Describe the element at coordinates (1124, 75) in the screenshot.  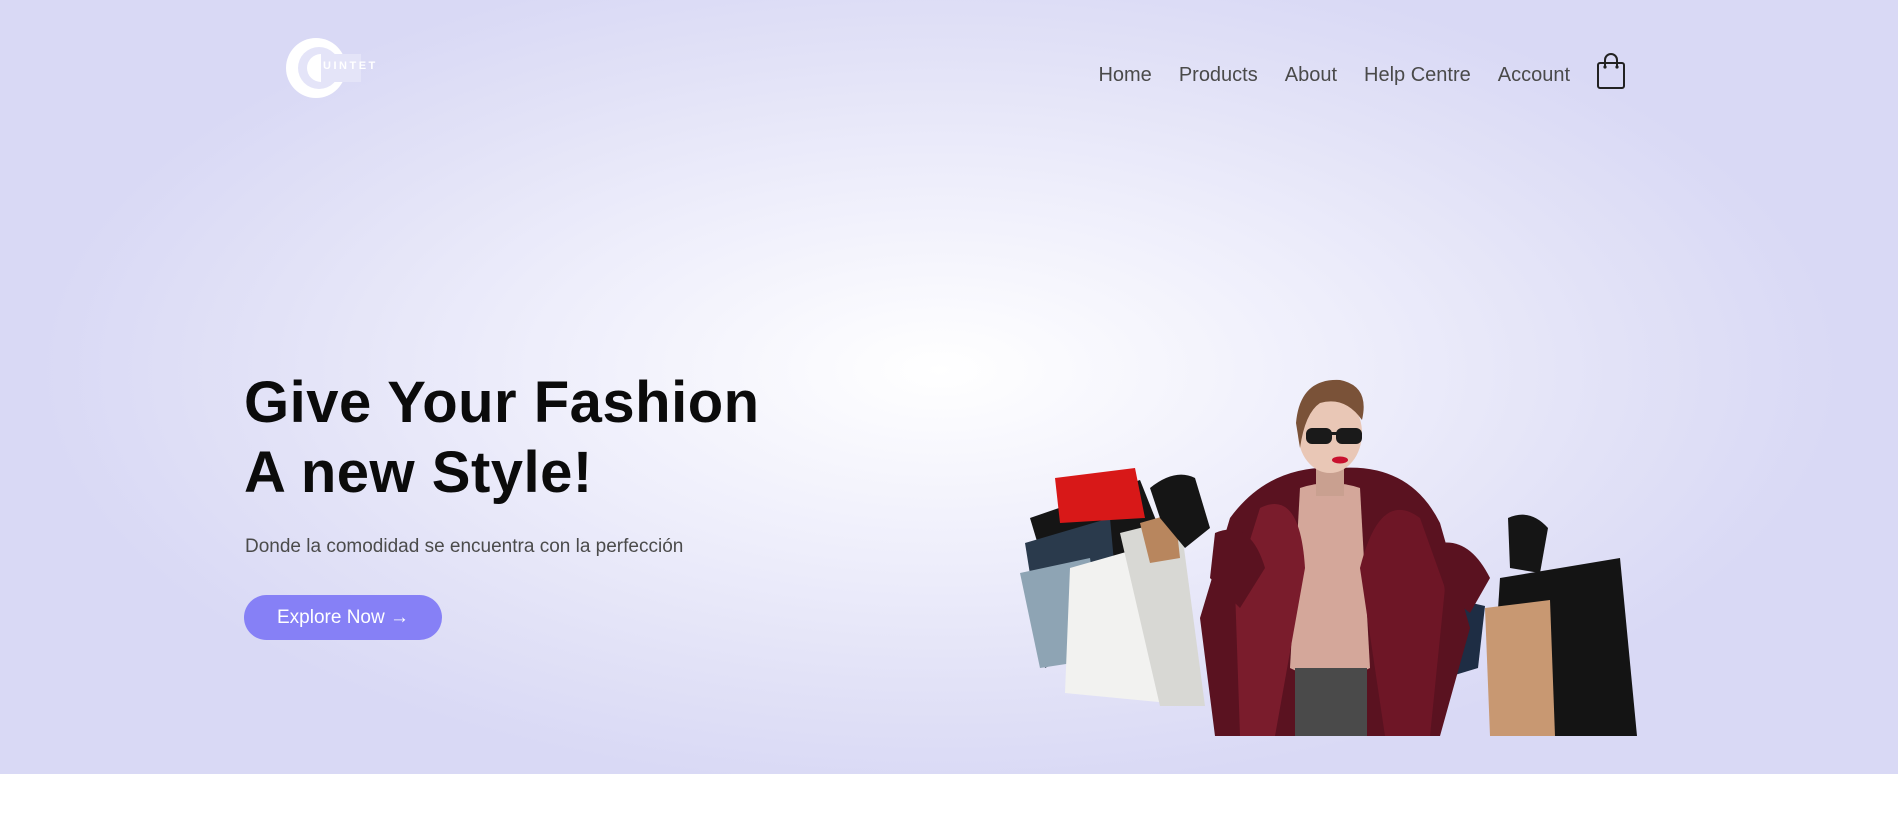
I see `nav-home: Home` at that location.